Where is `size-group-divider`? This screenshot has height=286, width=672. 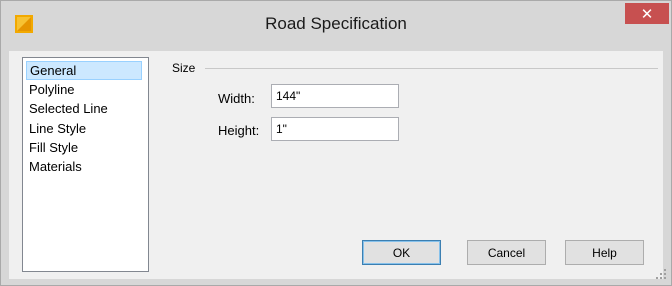
size-group-divider is located at coordinates (431, 68).